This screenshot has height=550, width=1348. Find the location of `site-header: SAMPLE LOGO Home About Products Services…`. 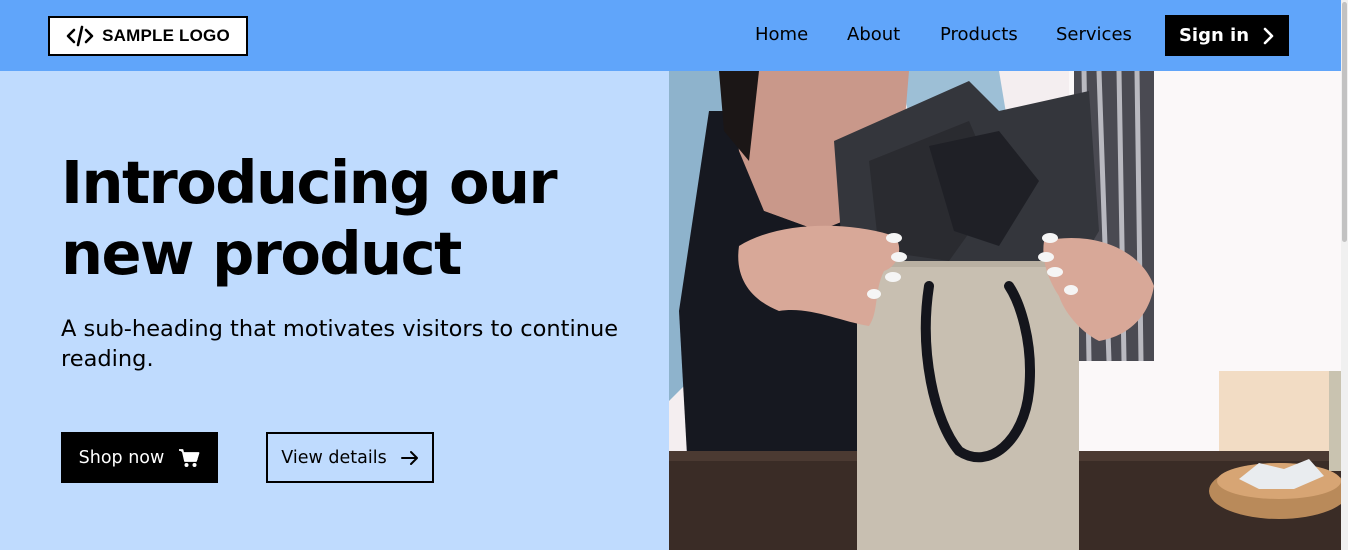

site-header: SAMPLE LOGO Home About Products Services… is located at coordinates (674, 35).